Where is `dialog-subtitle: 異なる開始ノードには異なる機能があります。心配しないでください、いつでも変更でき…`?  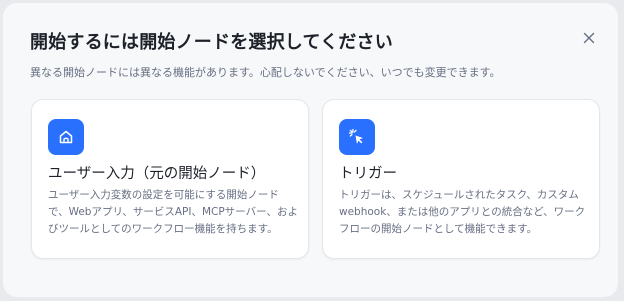
dialog-subtitle: 異なる開始ノードには異なる機能があります。心配しないでください、いつでも変更でき… is located at coordinates (265, 72).